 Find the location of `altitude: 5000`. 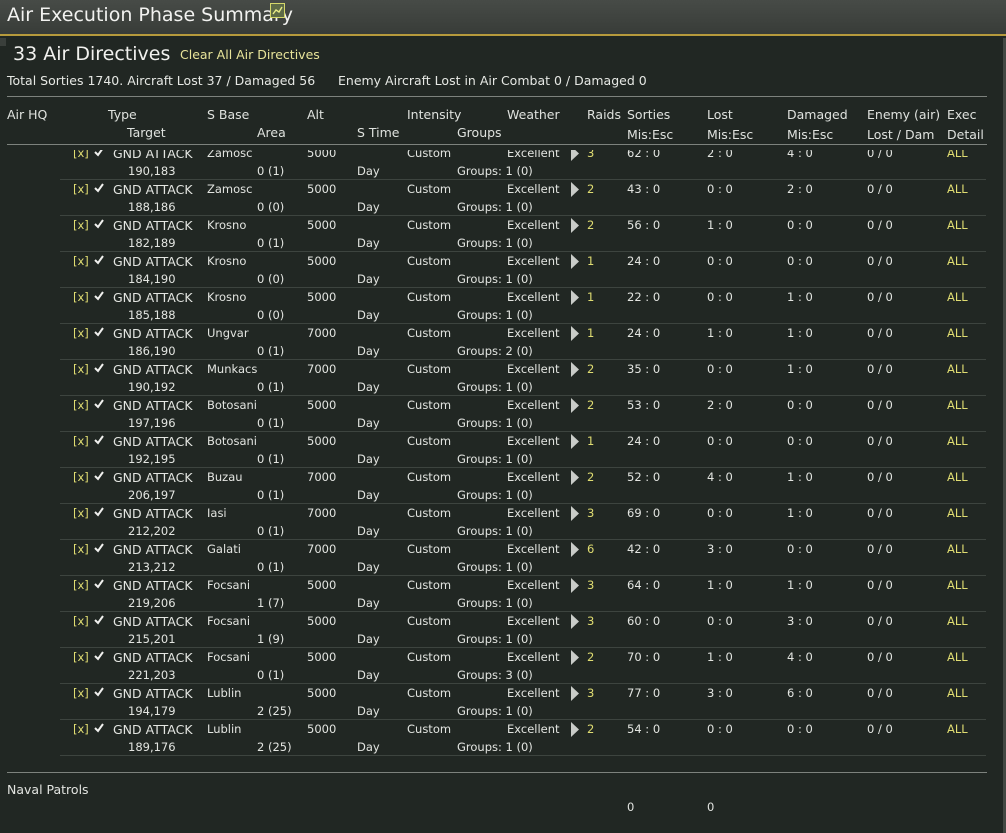

altitude: 5000 is located at coordinates (322, 585).